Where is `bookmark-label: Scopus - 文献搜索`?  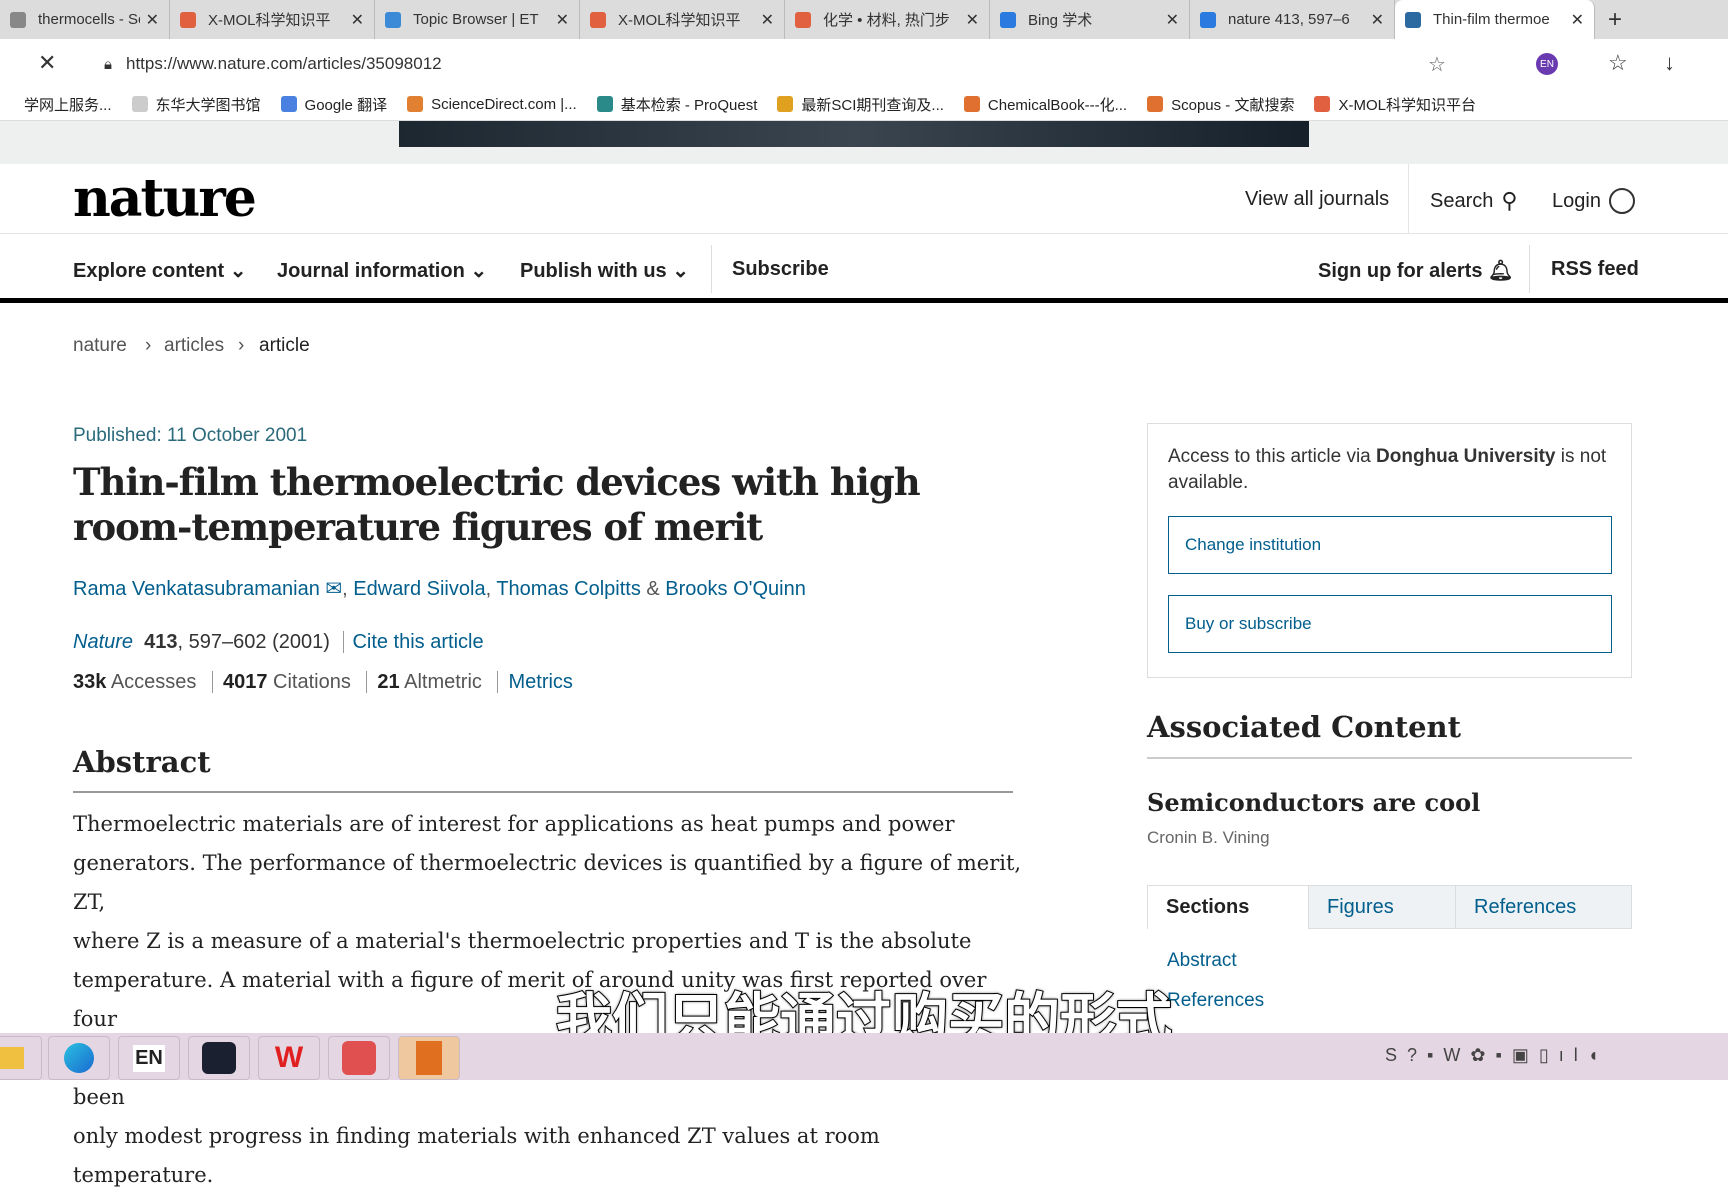 bookmark-label: Scopus - 文献搜索 is located at coordinates (1233, 105).